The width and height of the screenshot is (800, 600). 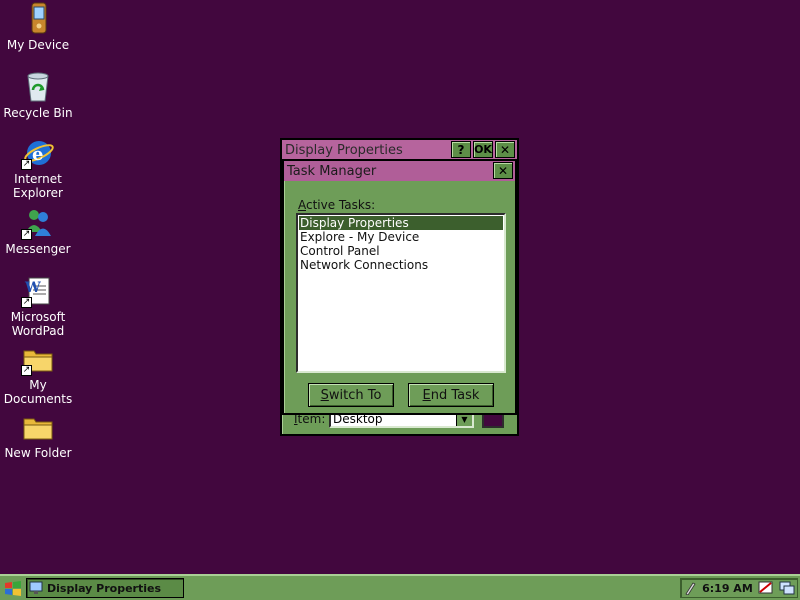 What do you see at coordinates (399, 171) in the screenshot?
I see `task-manager-titlebar: Task Manager ✕` at bounding box center [399, 171].